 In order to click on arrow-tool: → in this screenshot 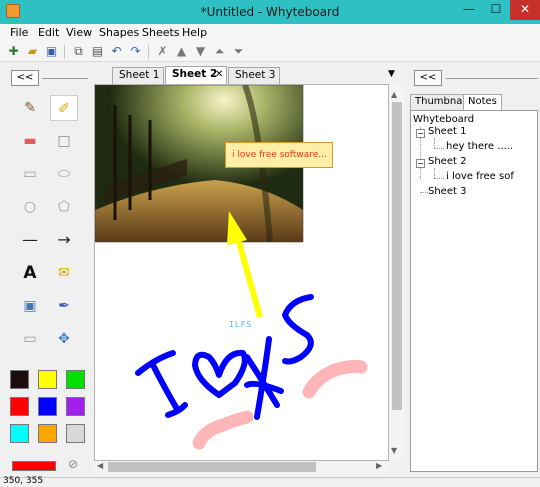, I will do `click(64, 240)`.